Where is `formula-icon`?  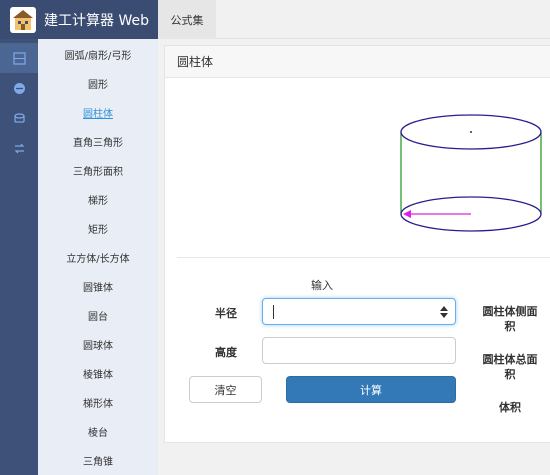
formula-icon is located at coordinates (19, 58).